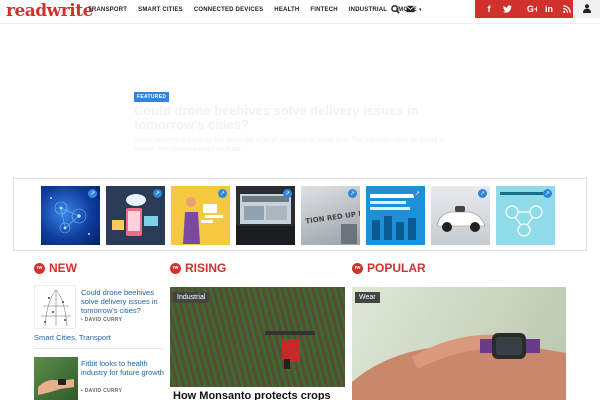 This screenshot has width=600, height=400. I want to click on new-article-2-author: ▪ DAVID CURRY, so click(101, 391).